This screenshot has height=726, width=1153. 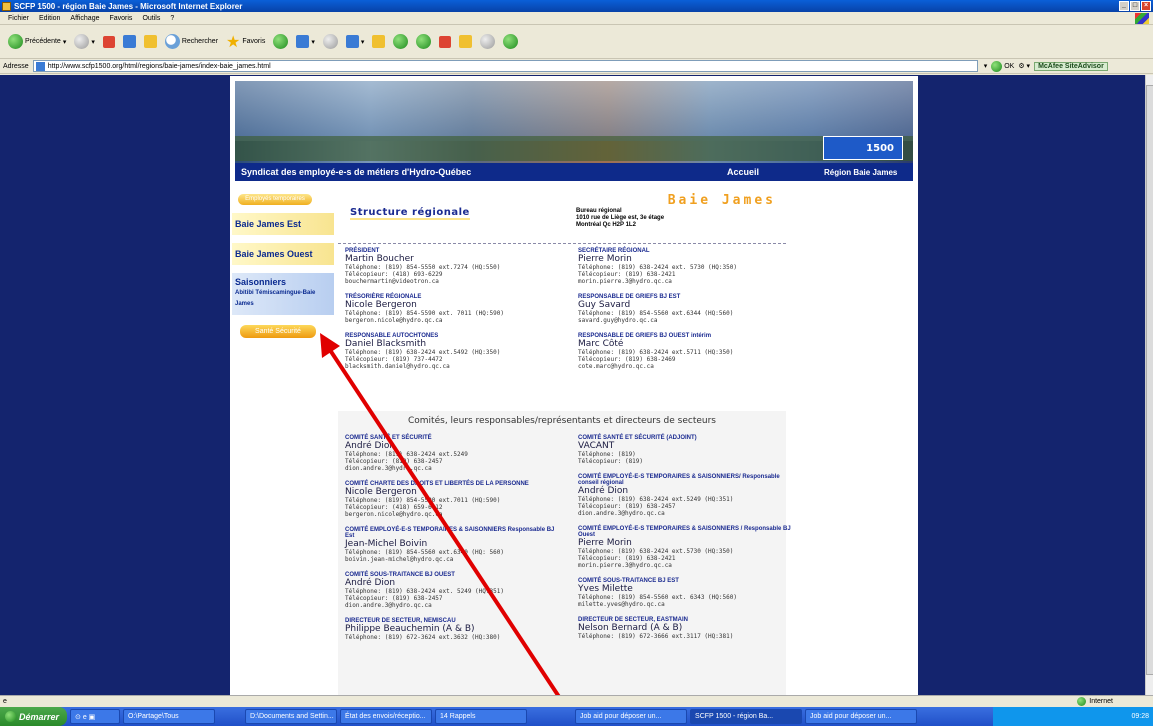 I want to click on scfp-logo: 1500, so click(x=863, y=148).